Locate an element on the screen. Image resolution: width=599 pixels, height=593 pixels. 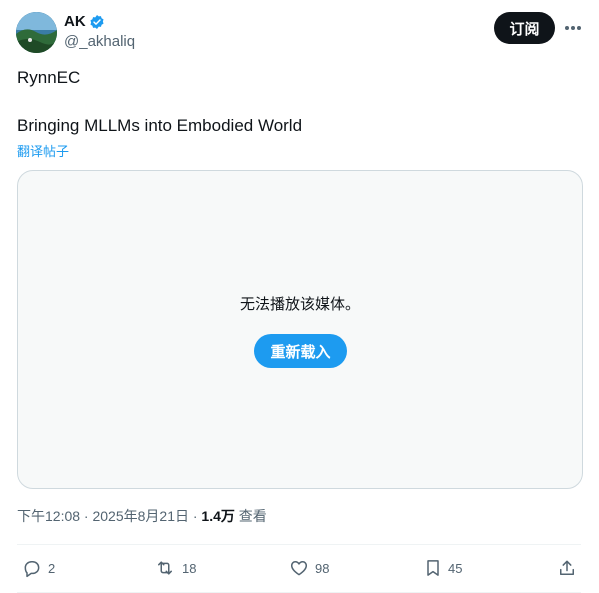
bookmark-button: 45 is located at coordinates (443, 568).